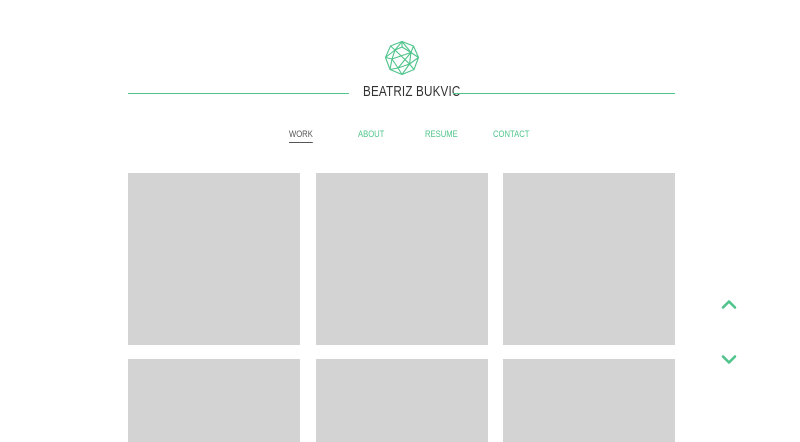  Describe the element at coordinates (511, 134) in the screenshot. I see `nav-item-contact: CONTACT` at that location.